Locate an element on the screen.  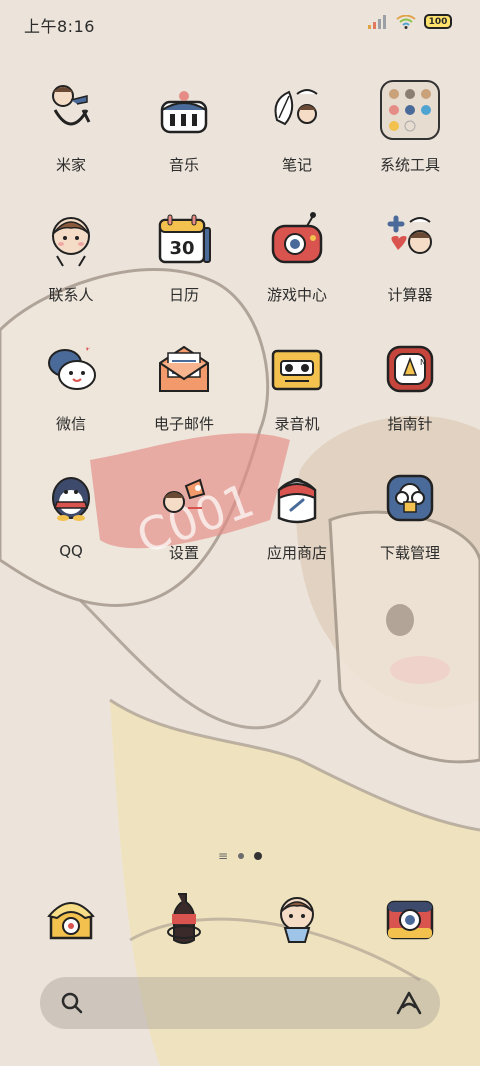
camera-icon is located at coordinates (410, 920).